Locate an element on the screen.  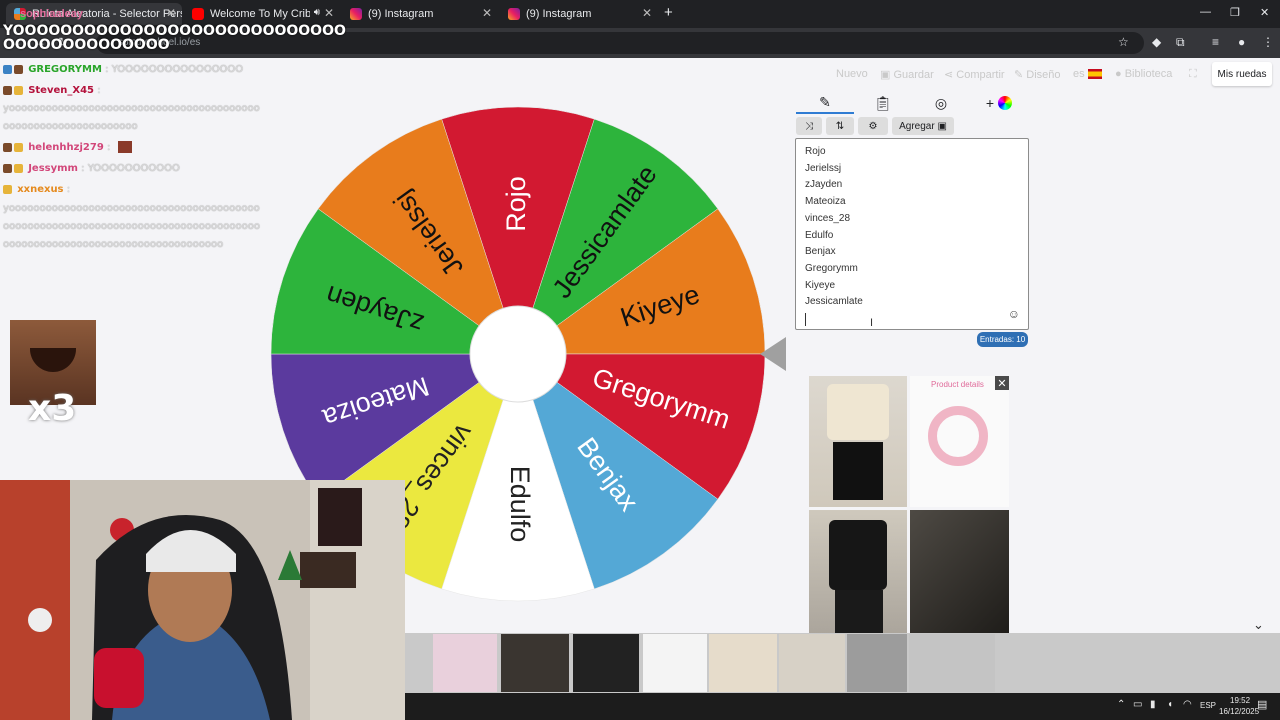
tab-title: Welcome To My Crib - YouTube is located at coordinates (260, 14).